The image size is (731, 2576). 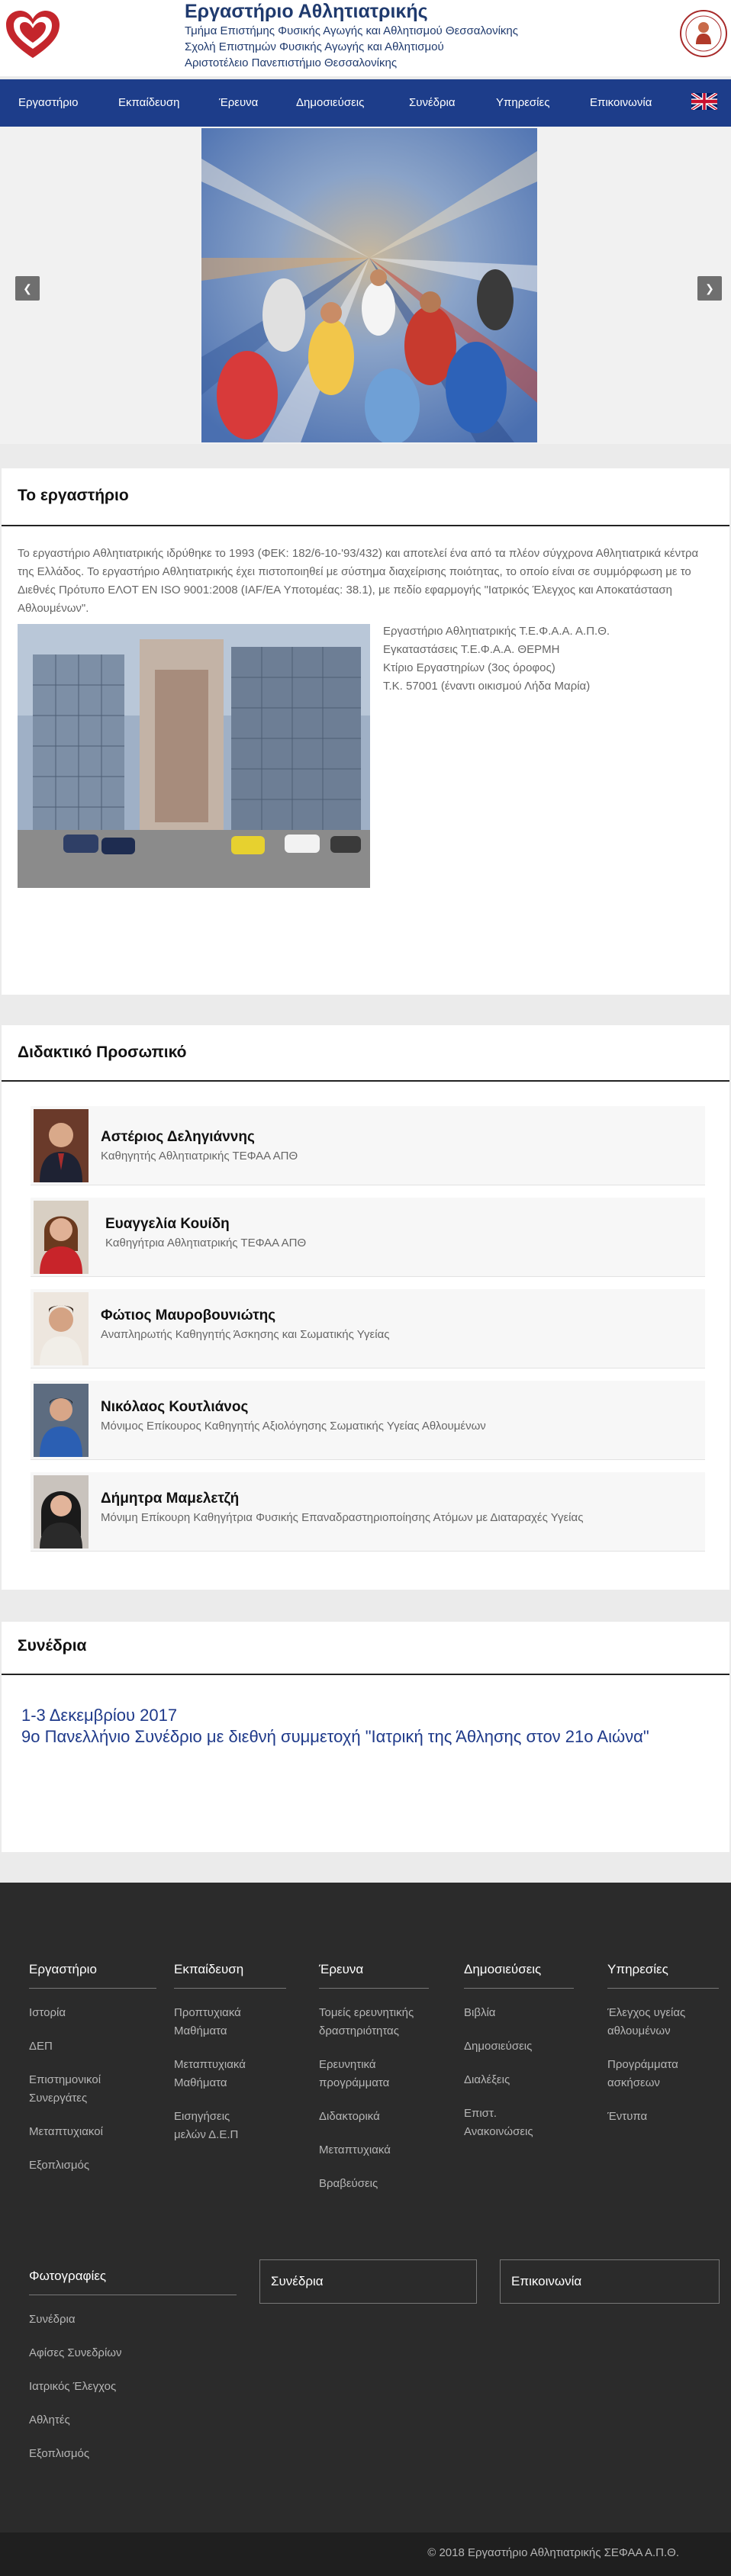 What do you see at coordinates (621, 103) in the screenshot?
I see `nav-item-contact: Επικοινωνία` at bounding box center [621, 103].